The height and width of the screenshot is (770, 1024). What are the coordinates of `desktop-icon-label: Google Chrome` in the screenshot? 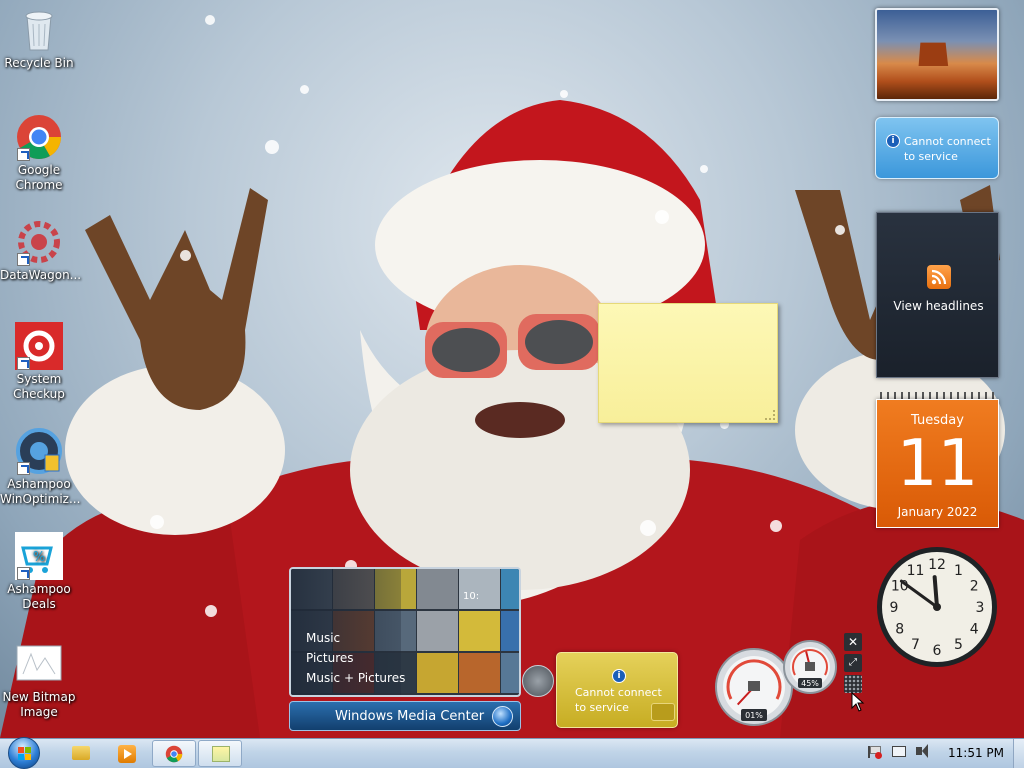 It's located at (39, 177).